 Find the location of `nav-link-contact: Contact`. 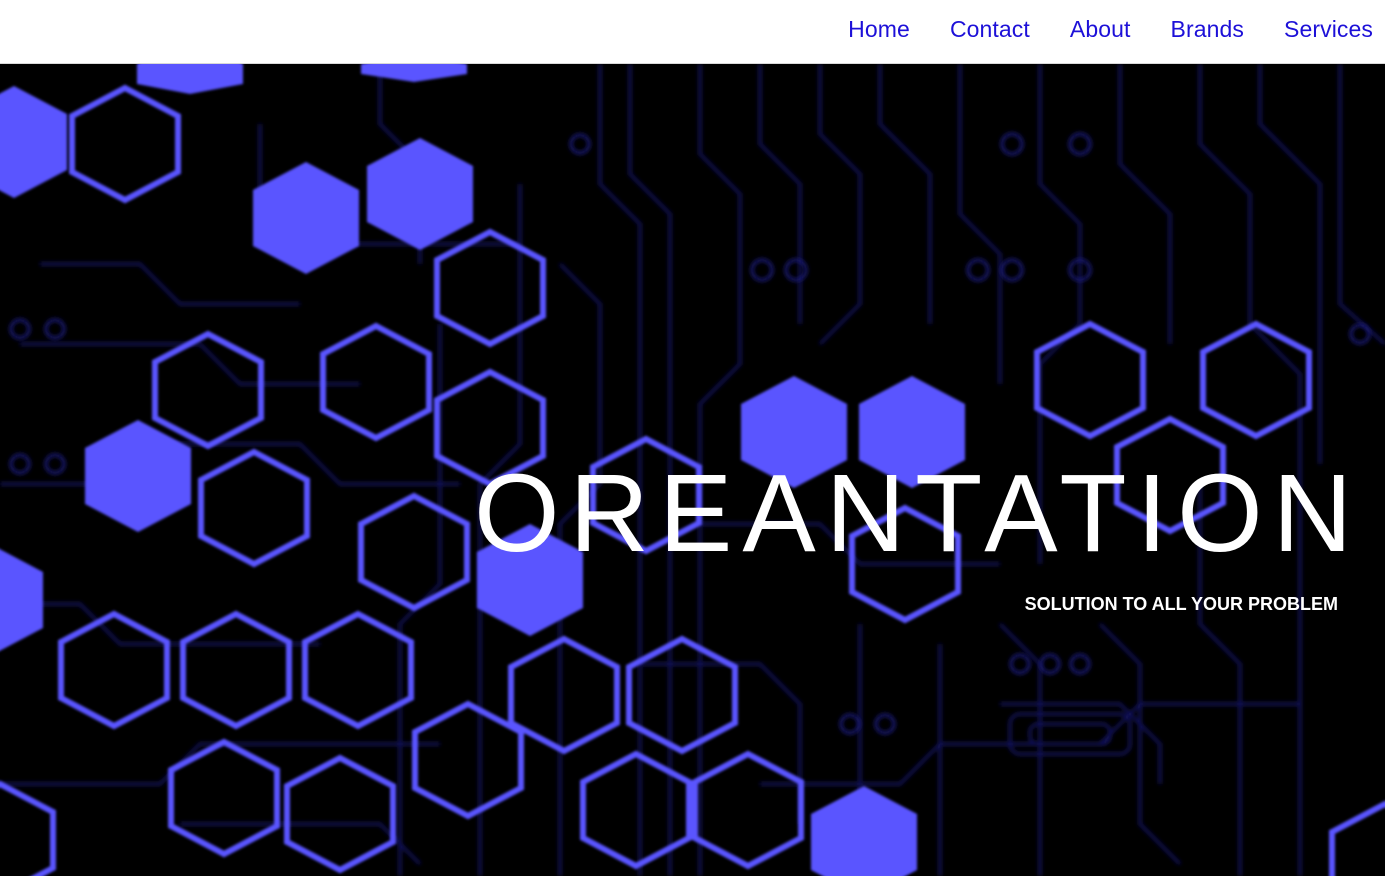

nav-link-contact: Contact is located at coordinates (990, 29).